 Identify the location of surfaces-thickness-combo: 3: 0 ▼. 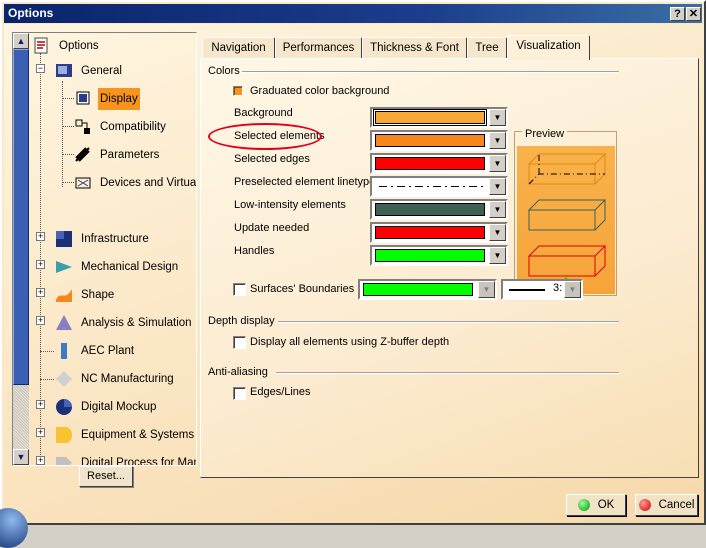
(542, 289).